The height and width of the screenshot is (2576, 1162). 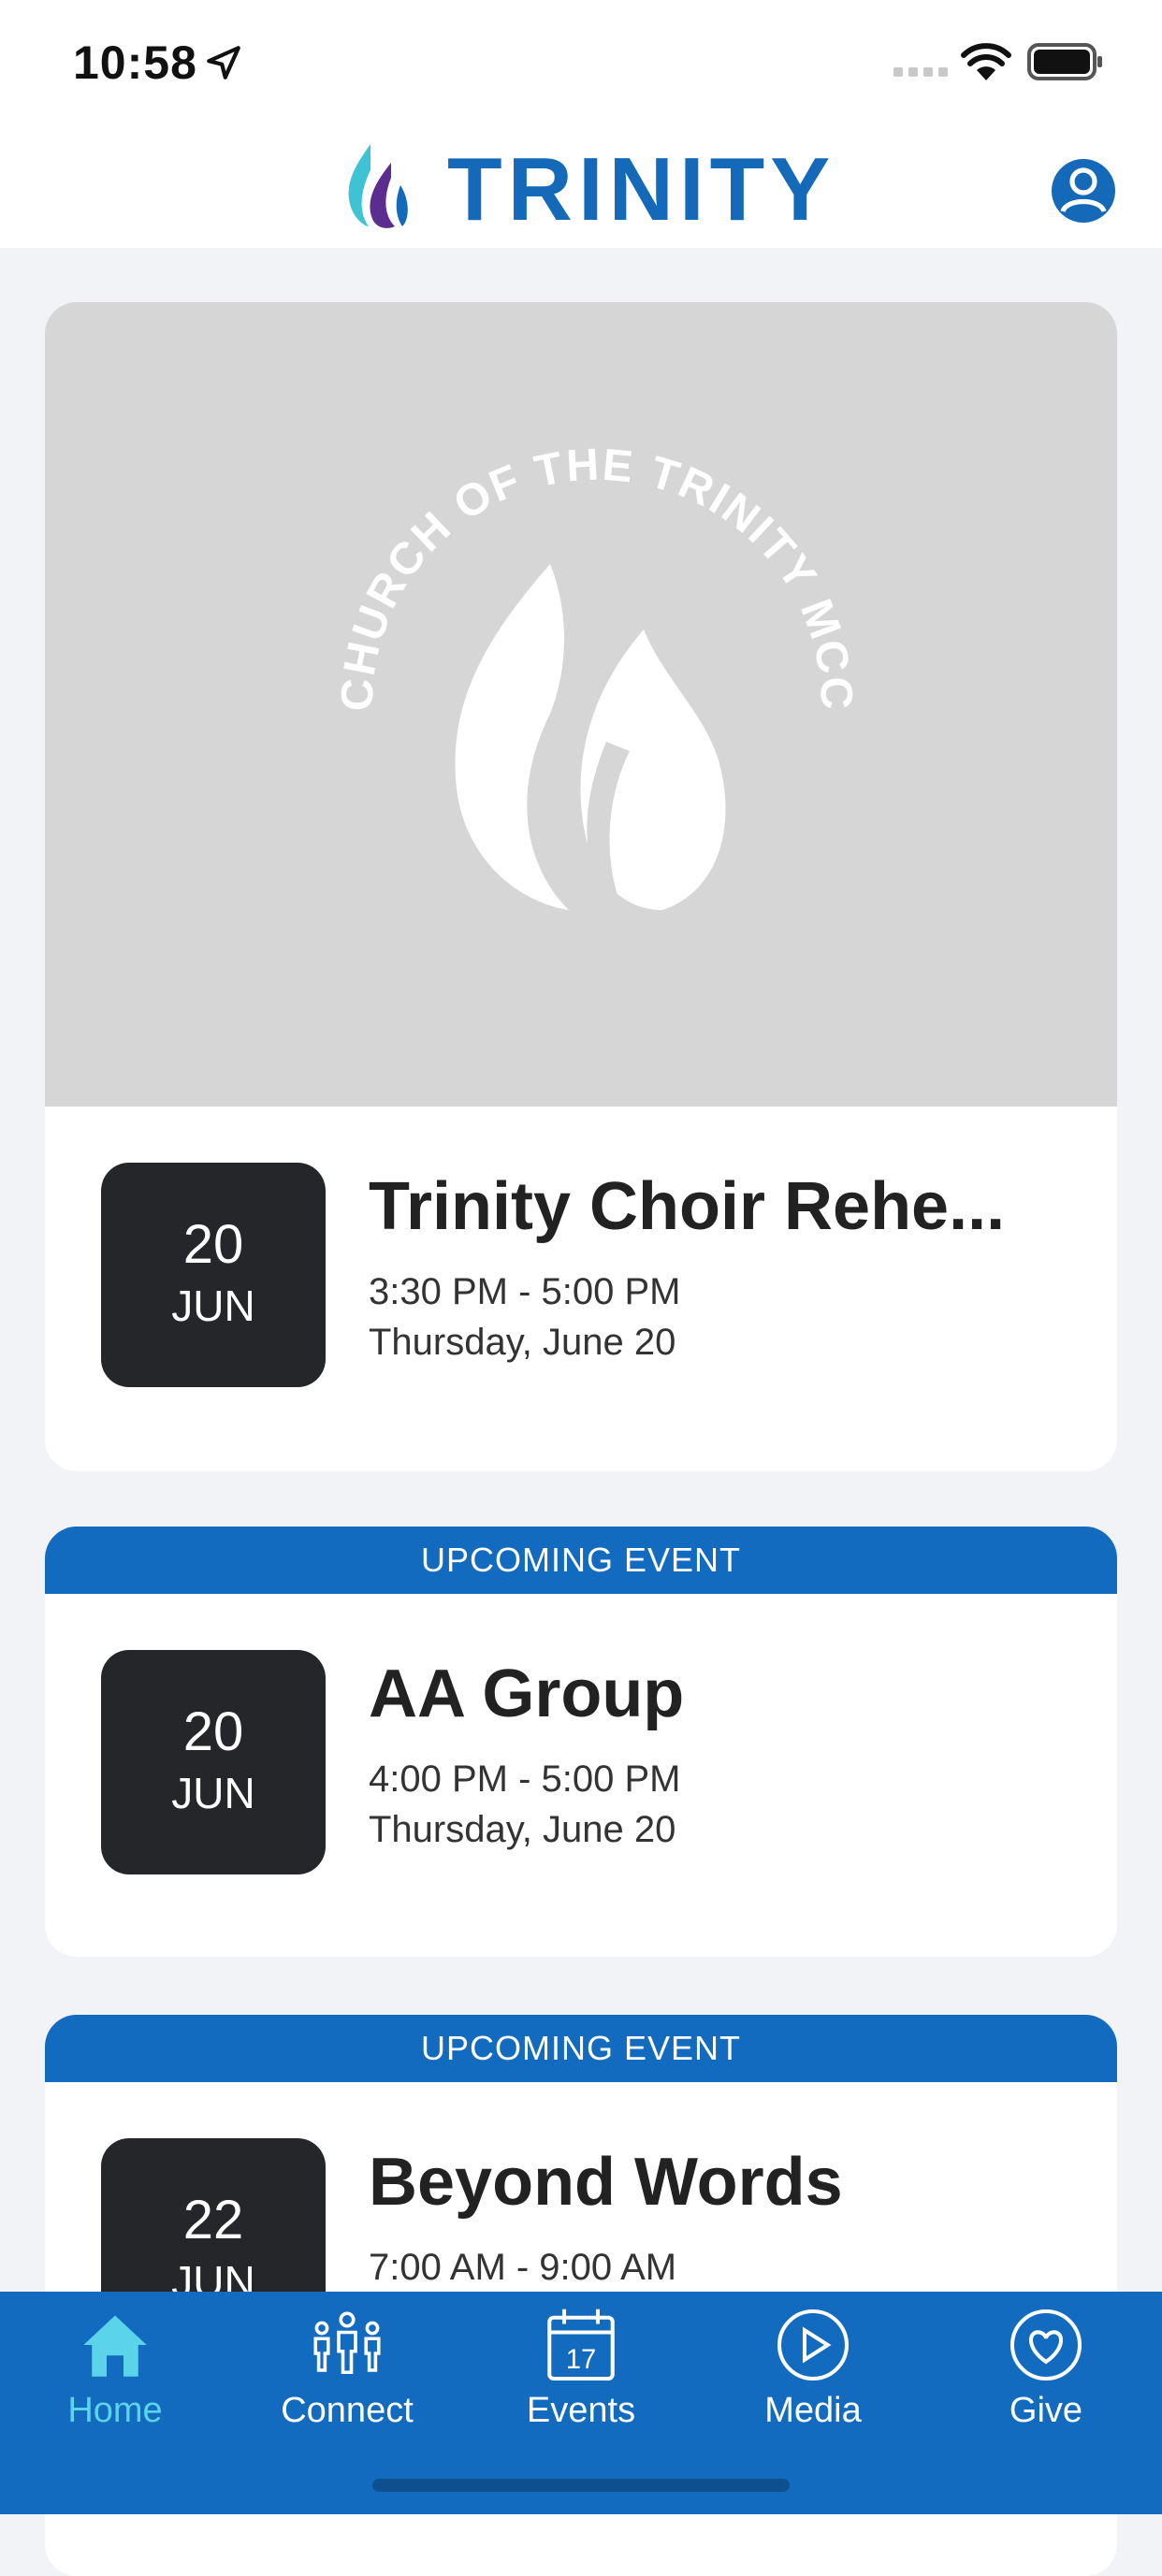 I want to click on event-time: 4:00 PM - 5:00 PM, so click(x=525, y=1779).